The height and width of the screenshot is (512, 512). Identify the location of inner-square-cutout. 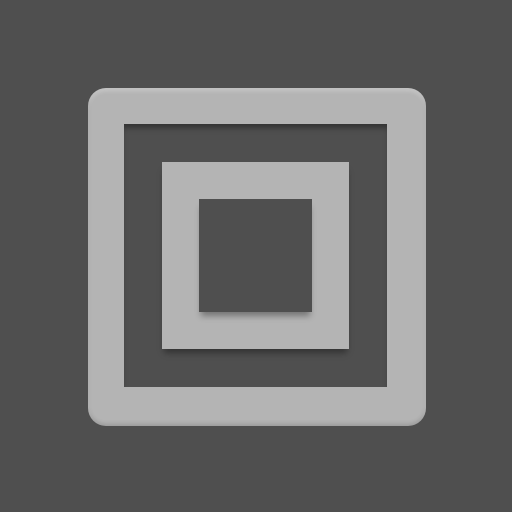
(255, 255).